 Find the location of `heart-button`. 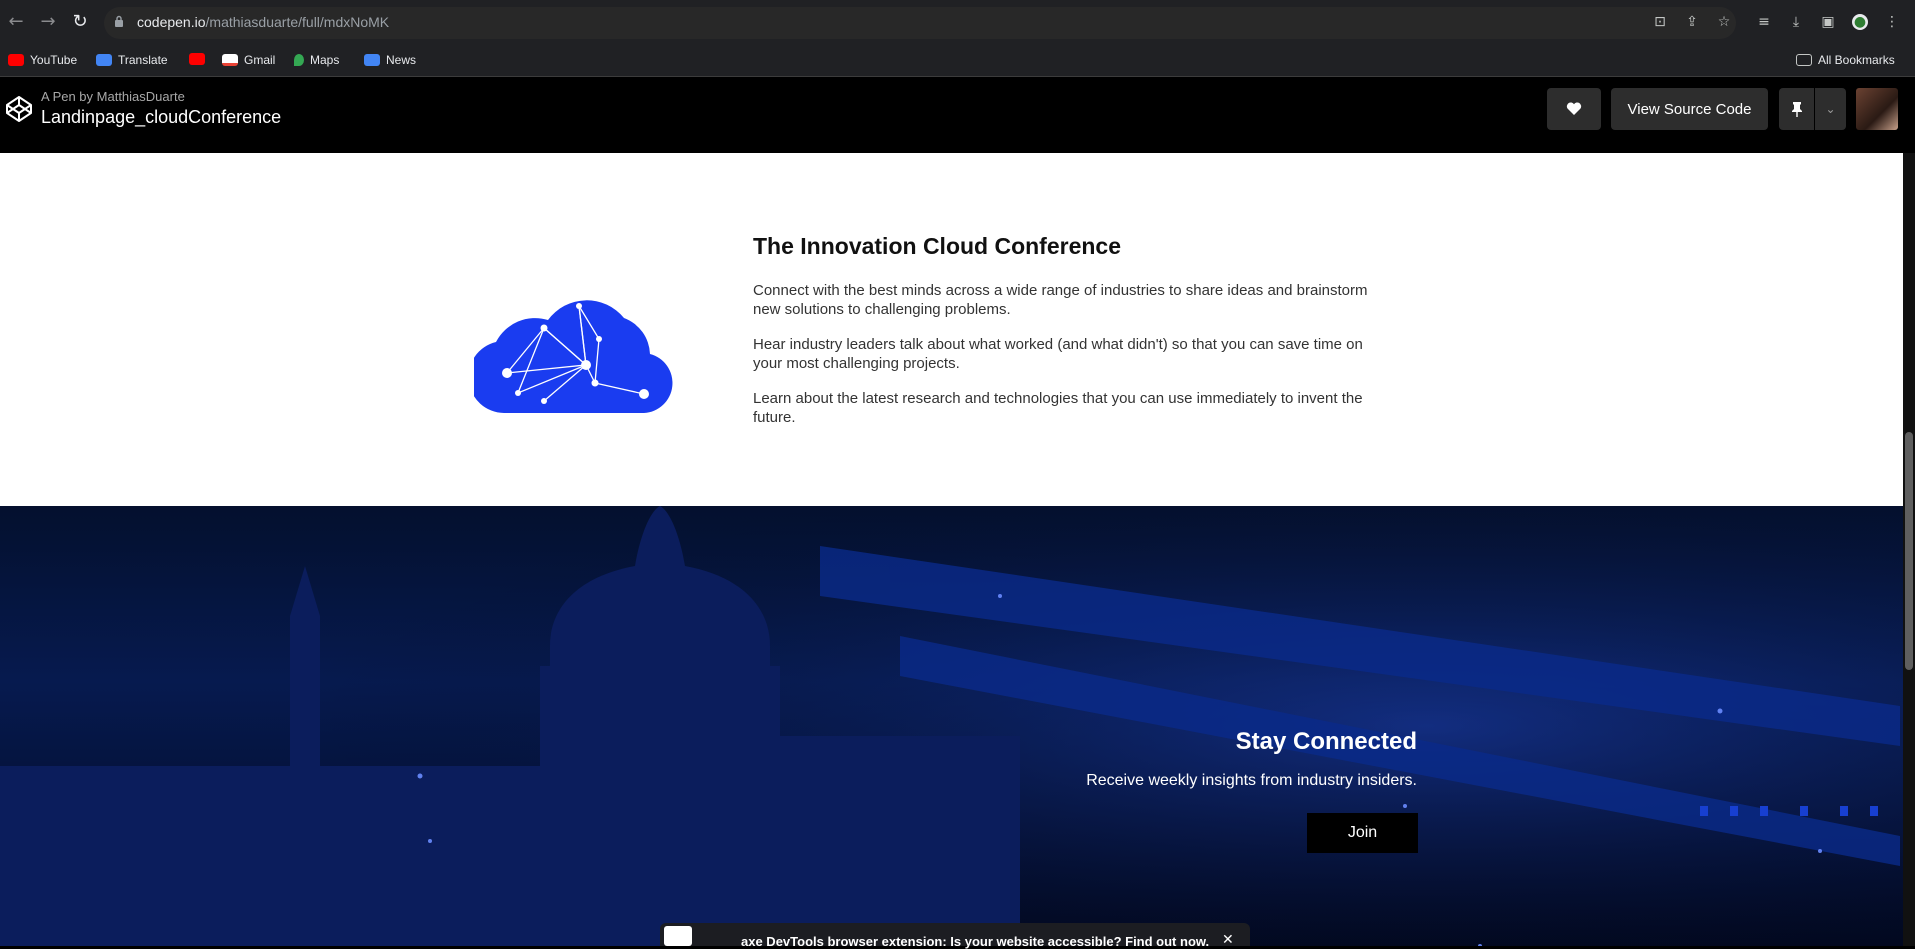

heart-button is located at coordinates (1574, 109).